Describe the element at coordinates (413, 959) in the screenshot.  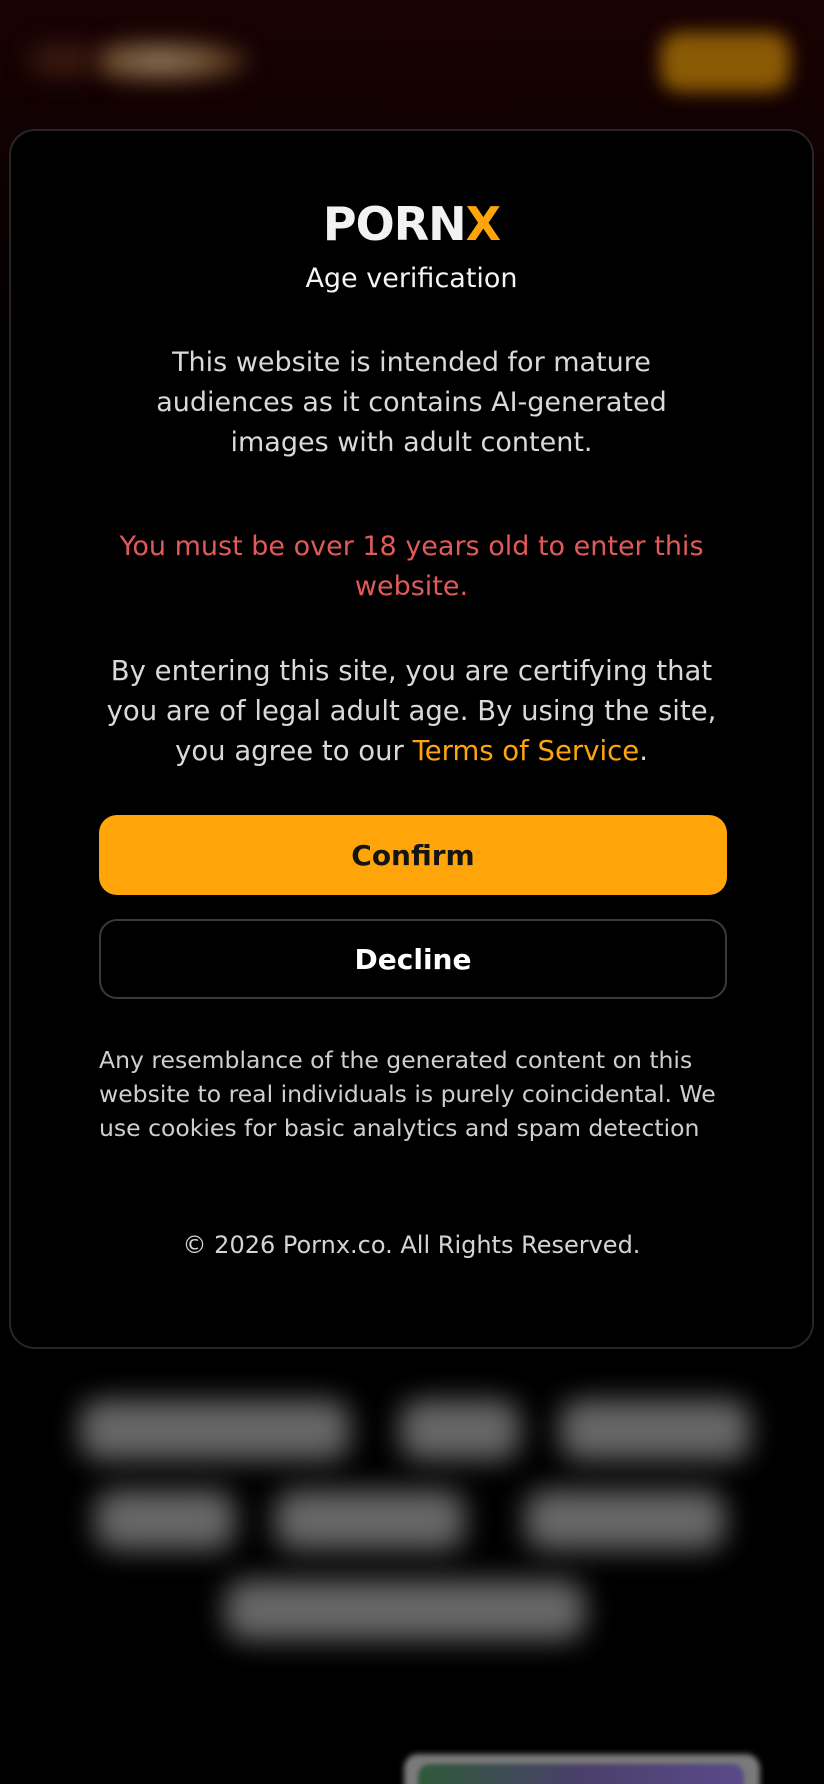
I see `decline-button: Decline` at that location.